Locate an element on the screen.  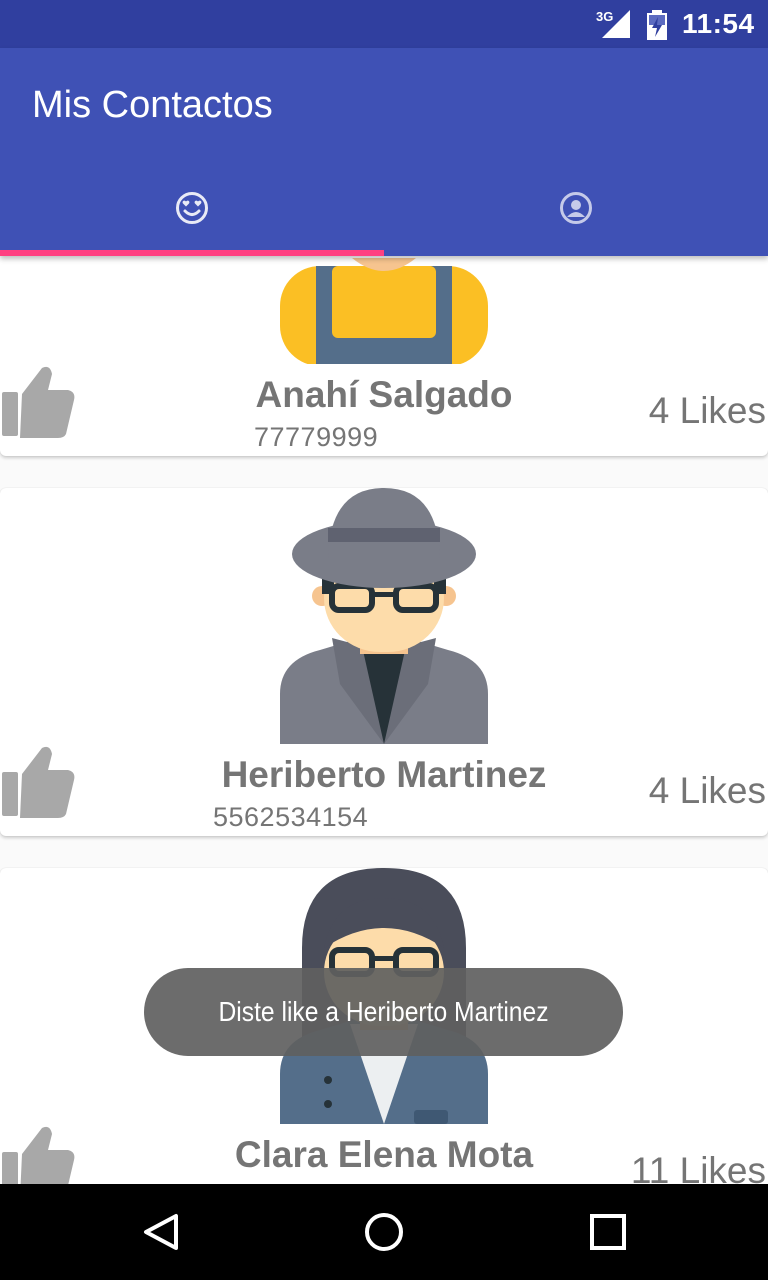
recents-icon is located at coordinates (608, 1232).